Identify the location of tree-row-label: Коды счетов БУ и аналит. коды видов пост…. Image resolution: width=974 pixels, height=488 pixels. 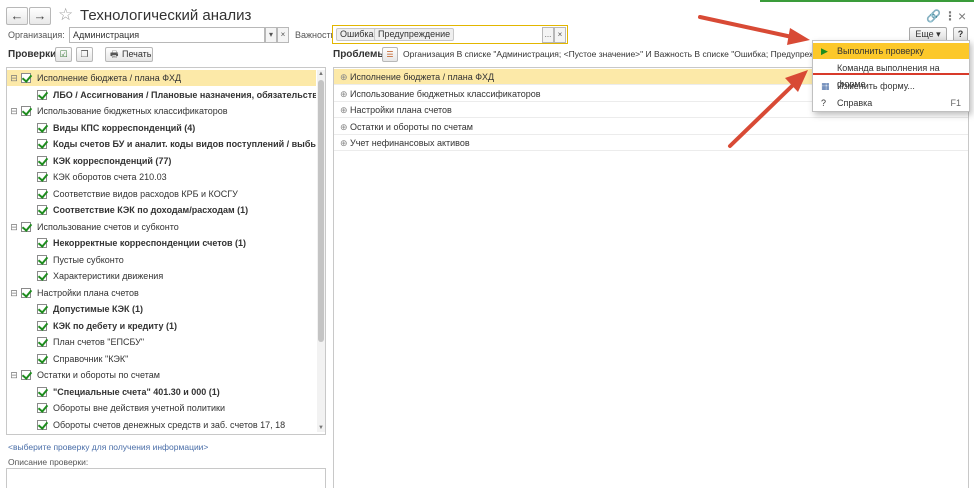
(184, 144).